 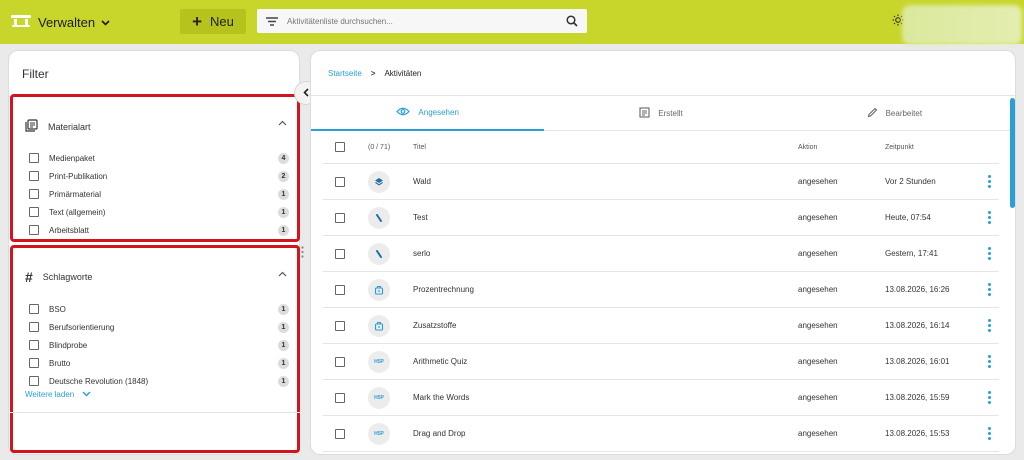 I want to click on row-time: 13.08.2026, 16:26, so click(x=917, y=289).